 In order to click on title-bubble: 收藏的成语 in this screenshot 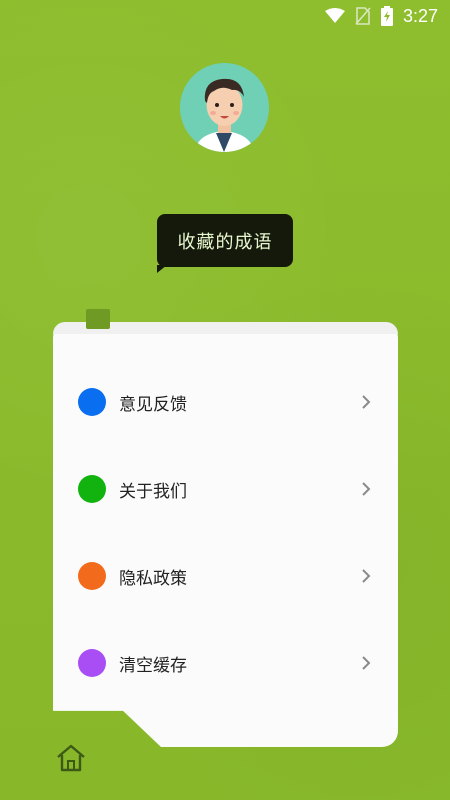, I will do `click(225, 243)`.